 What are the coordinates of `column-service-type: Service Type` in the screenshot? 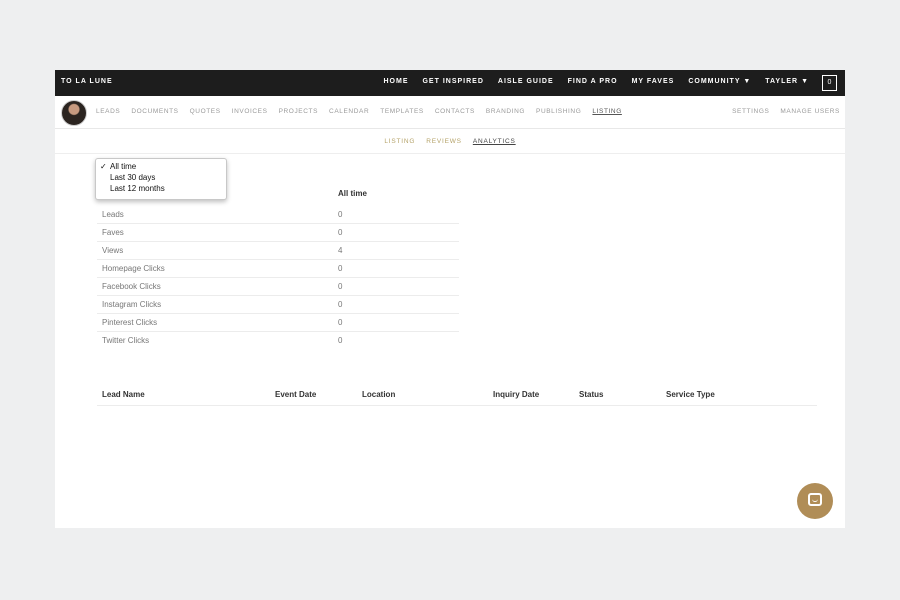 It's located at (690, 394).